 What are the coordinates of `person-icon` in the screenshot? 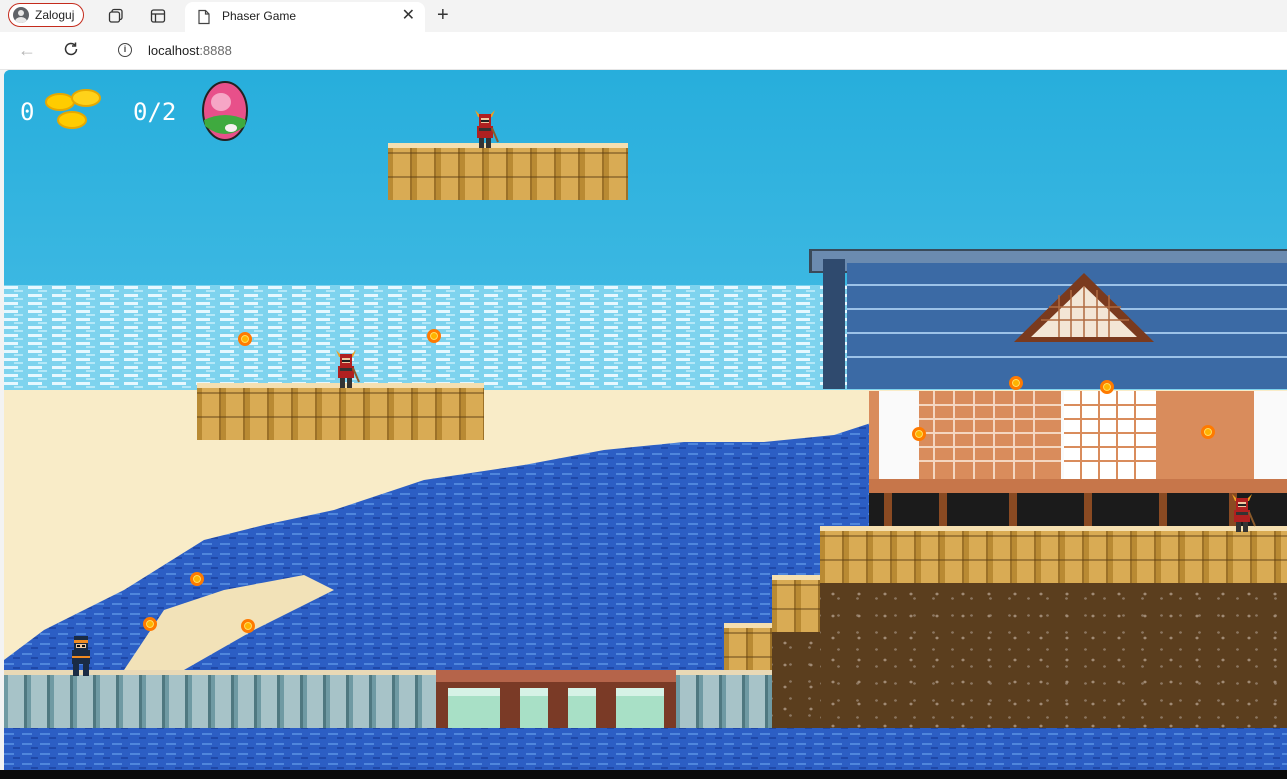 It's located at (21, 15).